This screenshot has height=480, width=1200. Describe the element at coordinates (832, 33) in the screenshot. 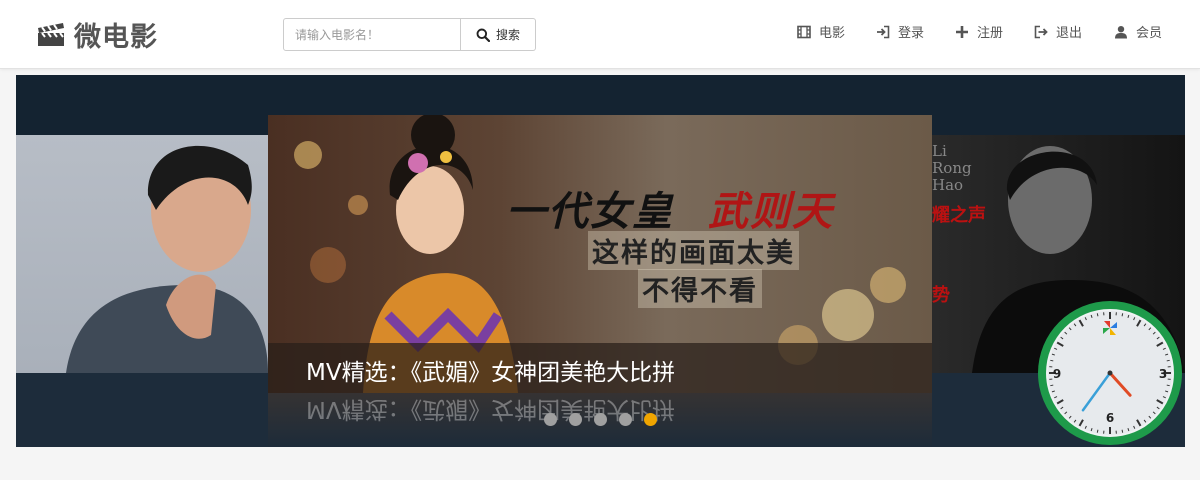

I see `nav-label-movies: 电影` at that location.